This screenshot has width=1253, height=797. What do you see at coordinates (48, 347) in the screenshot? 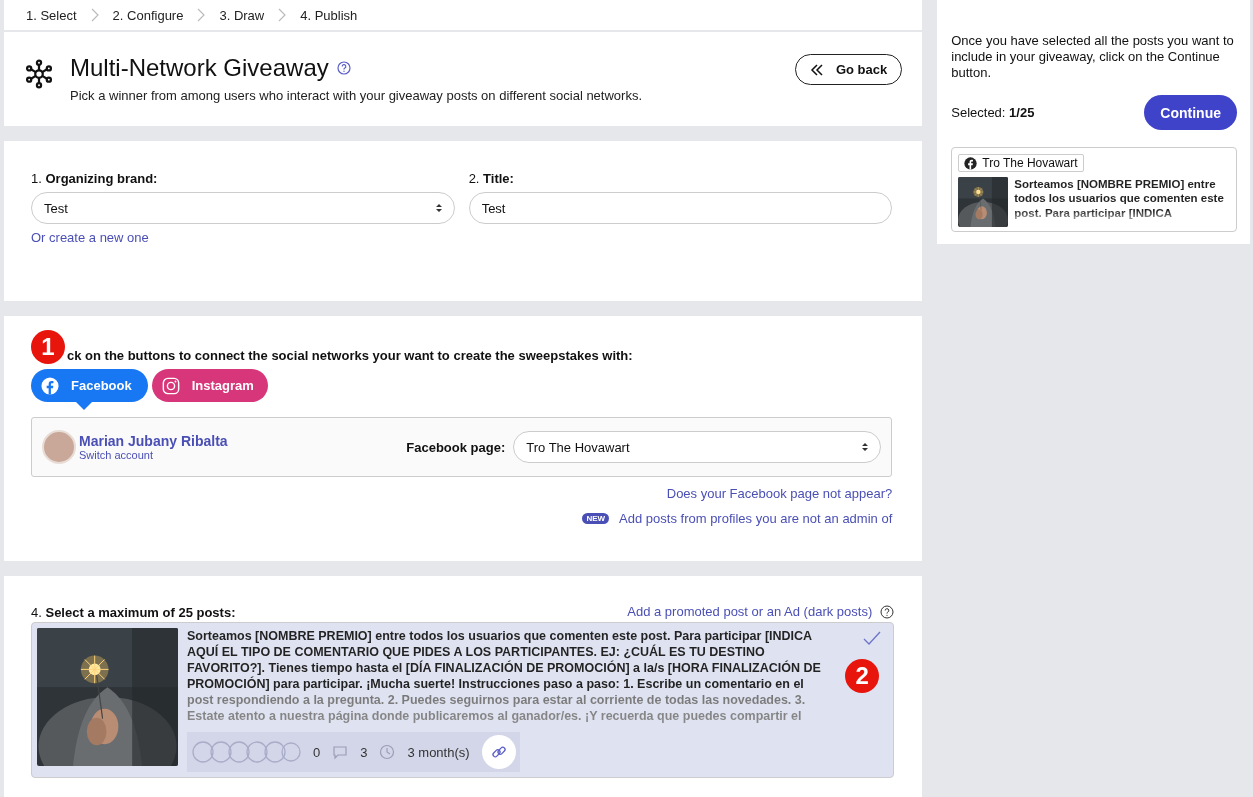
I see `step-marker: 1` at bounding box center [48, 347].